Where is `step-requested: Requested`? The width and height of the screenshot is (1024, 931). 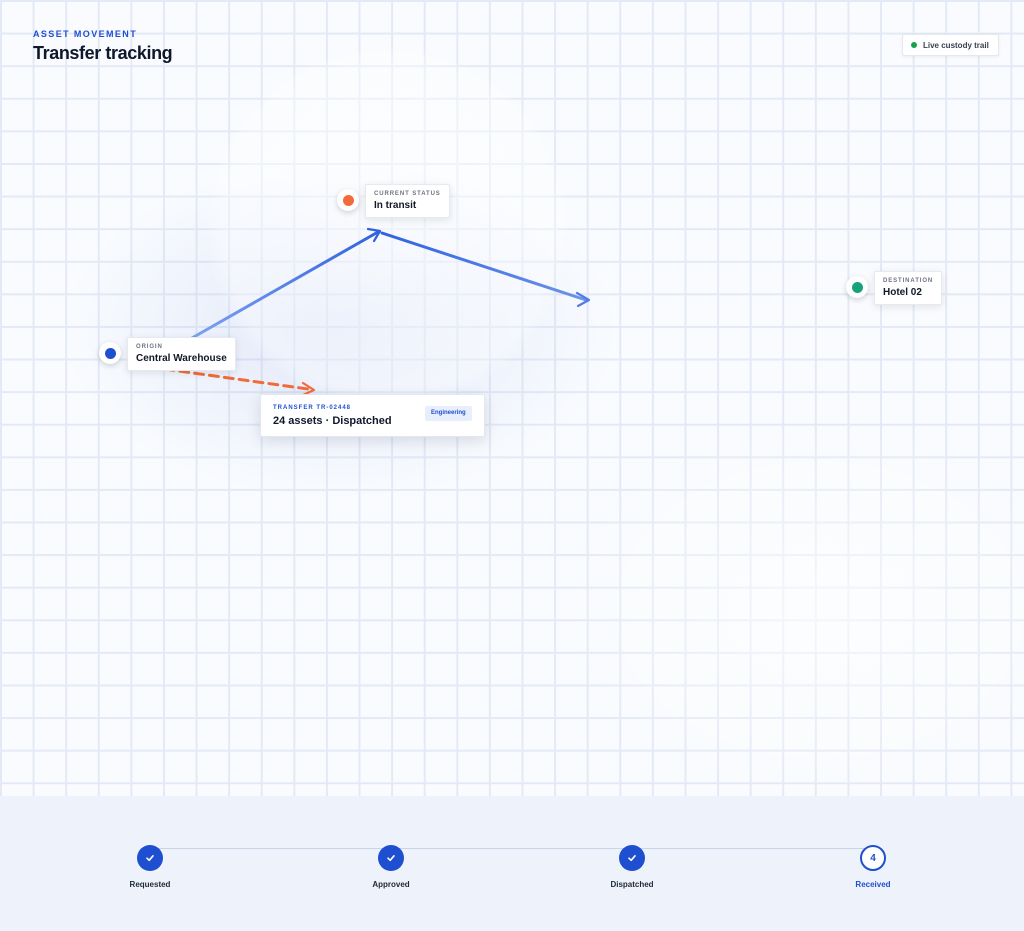
step-requested: Requested is located at coordinates (150, 867).